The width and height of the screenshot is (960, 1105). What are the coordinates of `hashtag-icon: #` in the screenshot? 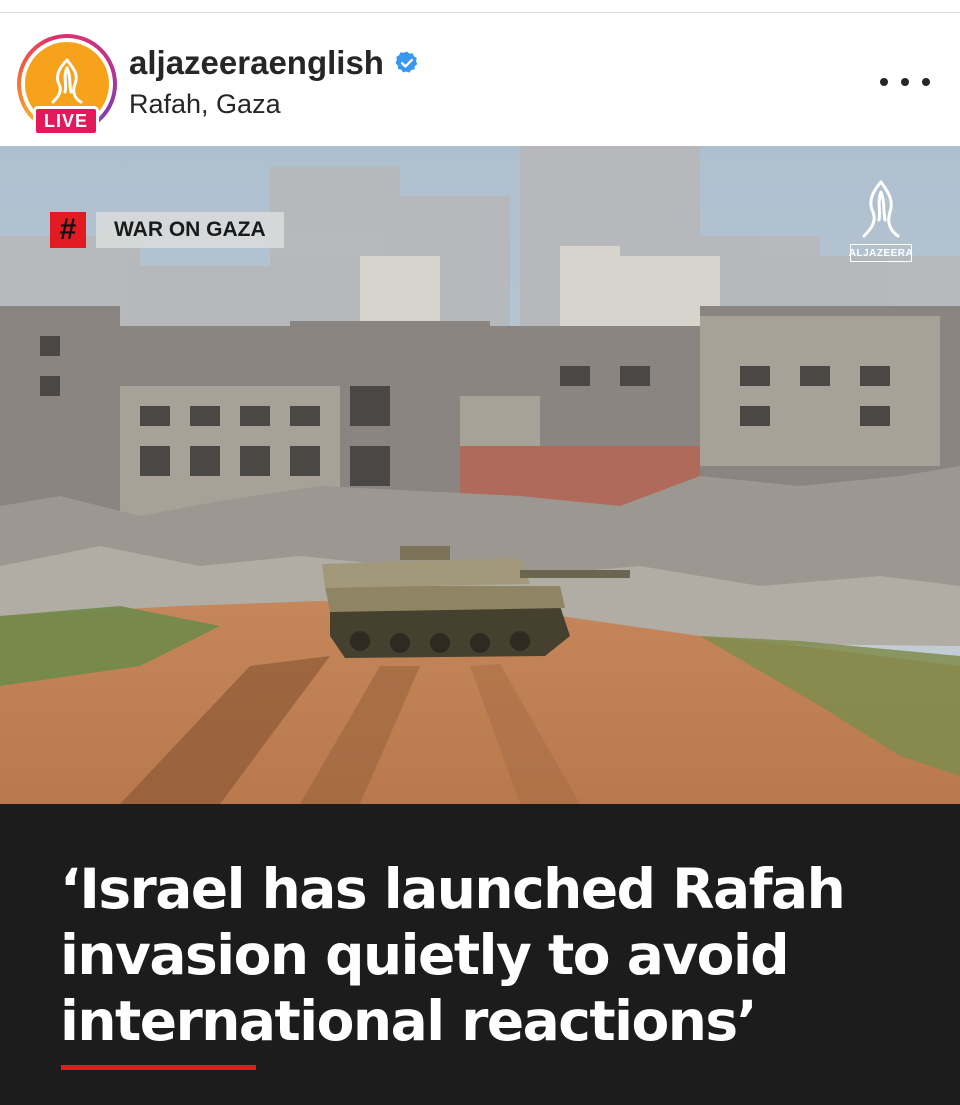 It's located at (68, 230).